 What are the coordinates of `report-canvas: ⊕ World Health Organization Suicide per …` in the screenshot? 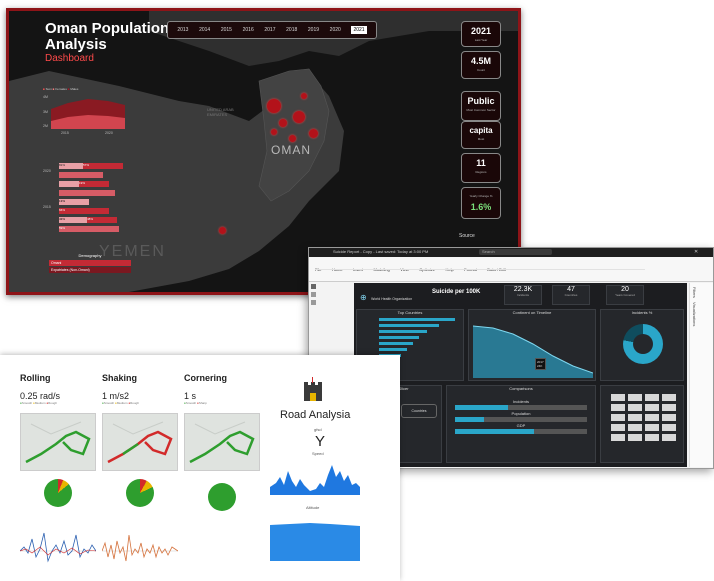 It's located at (520, 375).